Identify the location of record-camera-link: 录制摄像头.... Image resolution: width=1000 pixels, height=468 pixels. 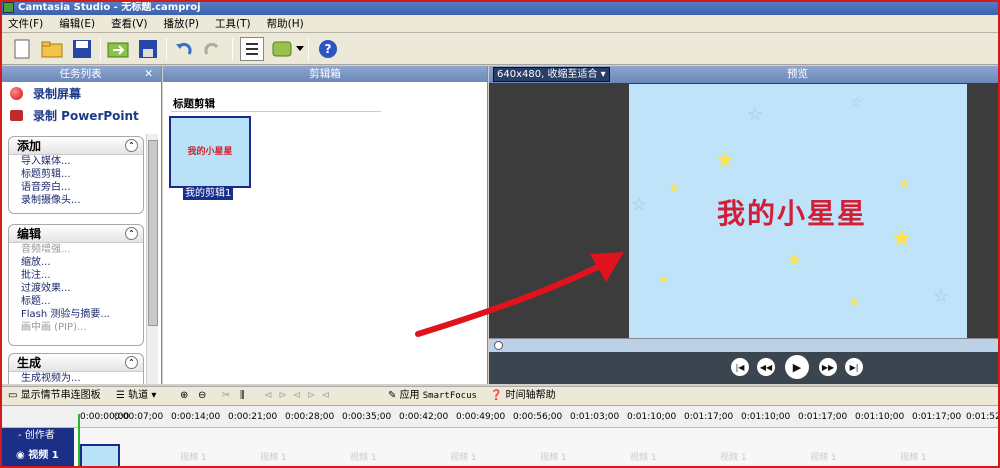
(76, 200).